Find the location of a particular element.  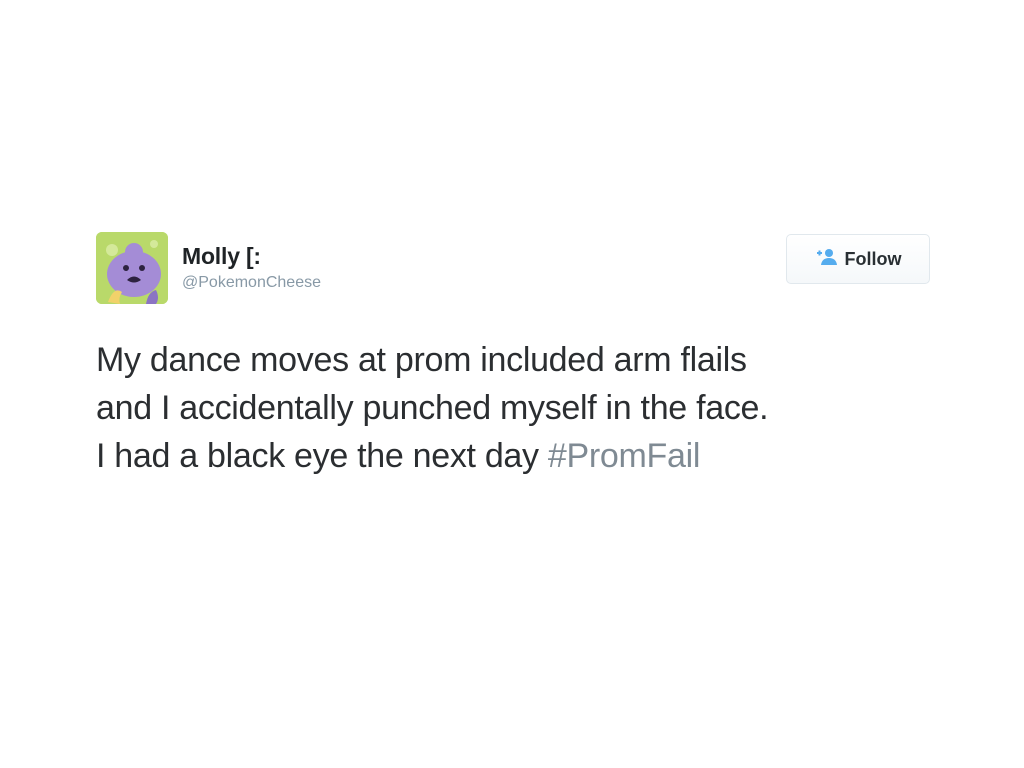

purple-blob-character-avatar-icon is located at coordinates (132, 268).